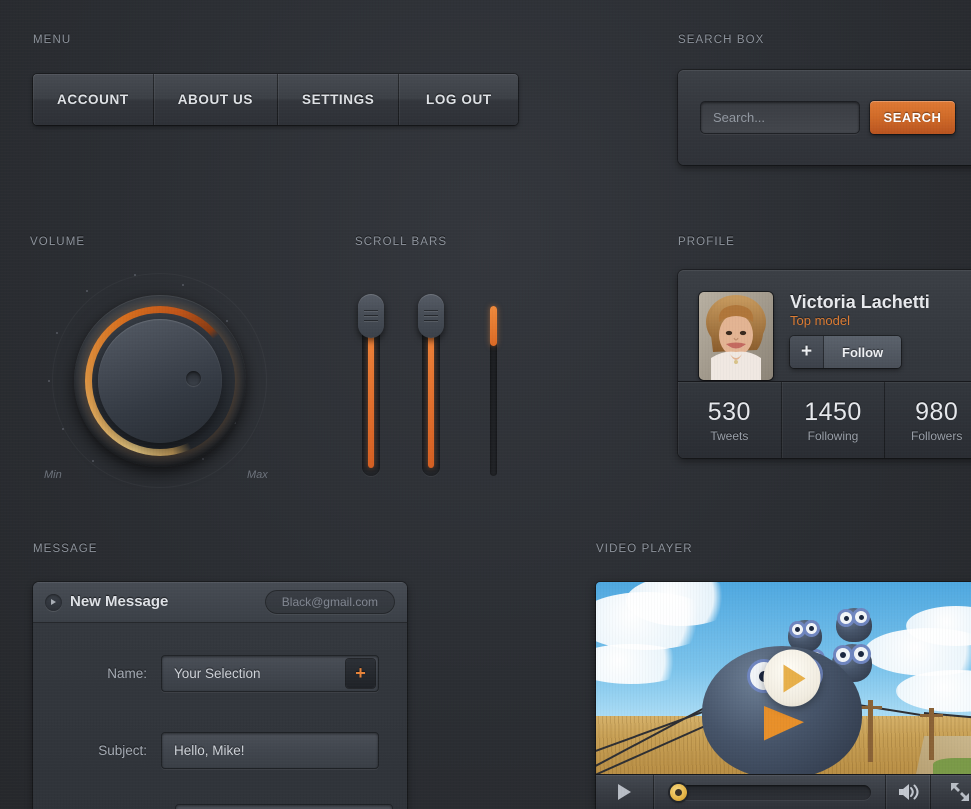 This screenshot has width=971, height=809. Describe the element at coordinates (860, 302) in the screenshot. I see `profile-name: Victoria Lachetti` at that location.